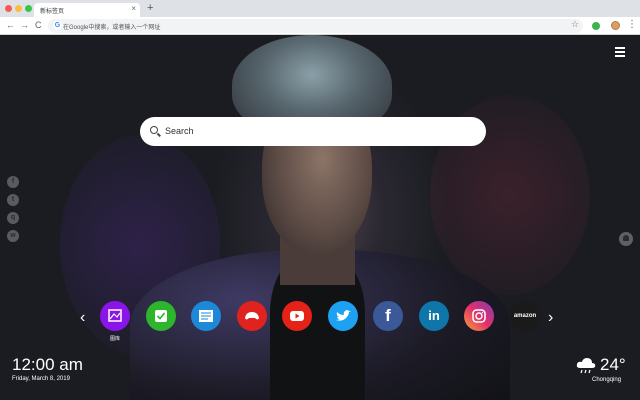 The width and height of the screenshot is (640, 400). I want to click on window-controls, so click(18, 8).